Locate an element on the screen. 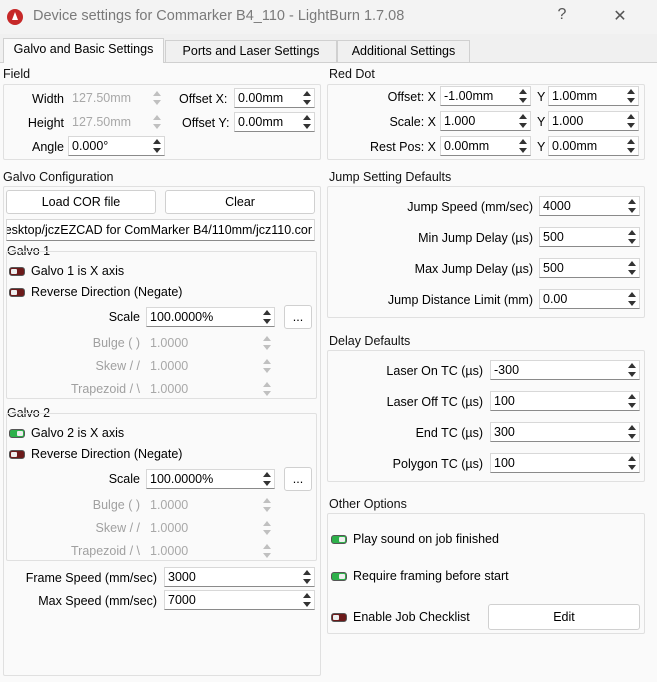  red-dot-scale-x-input: 1.000 is located at coordinates (485, 121).